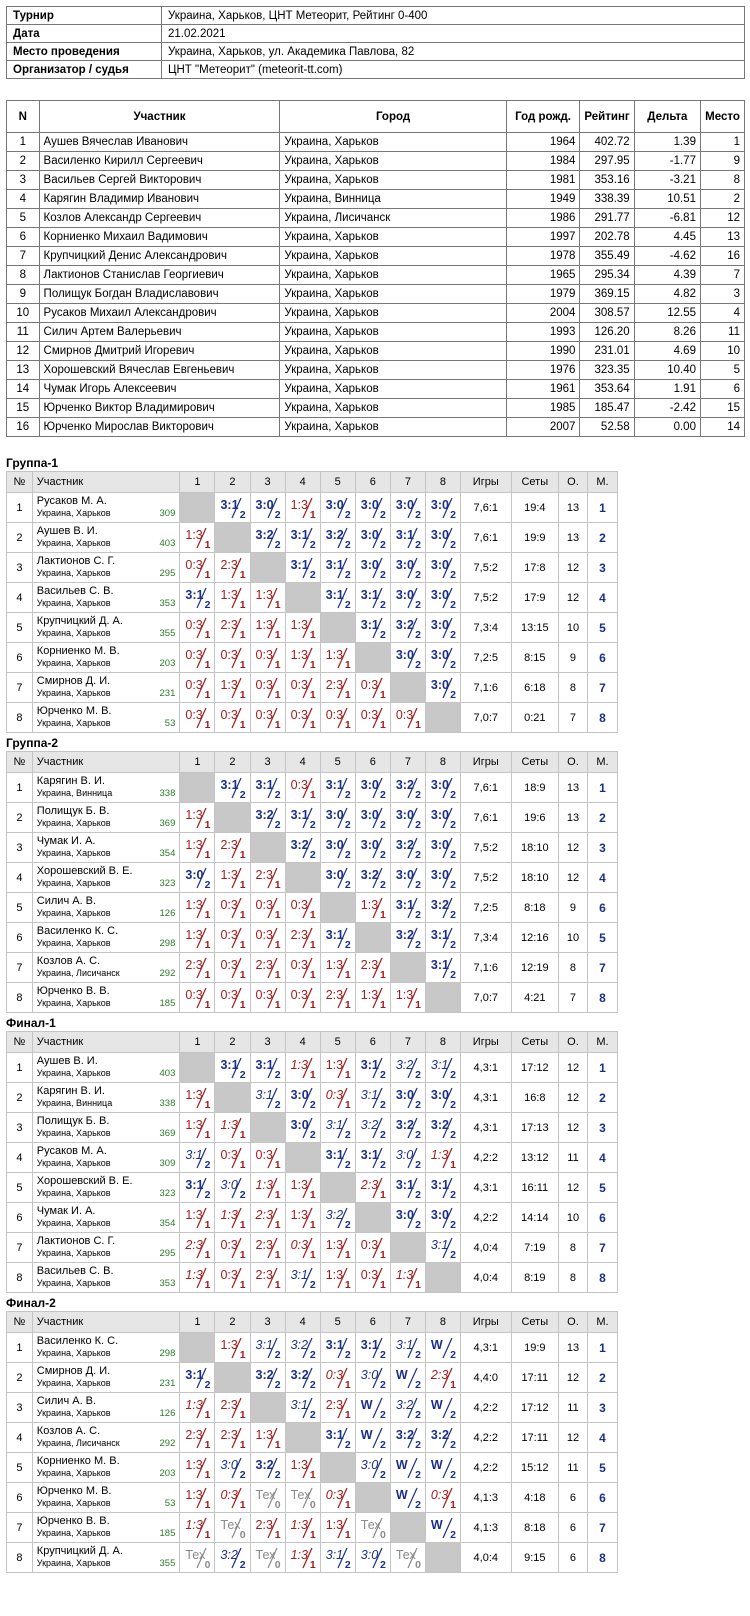 This screenshot has height=1616, width=750. What do you see at coordinates (535, 1217) in the screenshot?
I see `sets-cell: 14:14` at bounding box center [535, 1217].